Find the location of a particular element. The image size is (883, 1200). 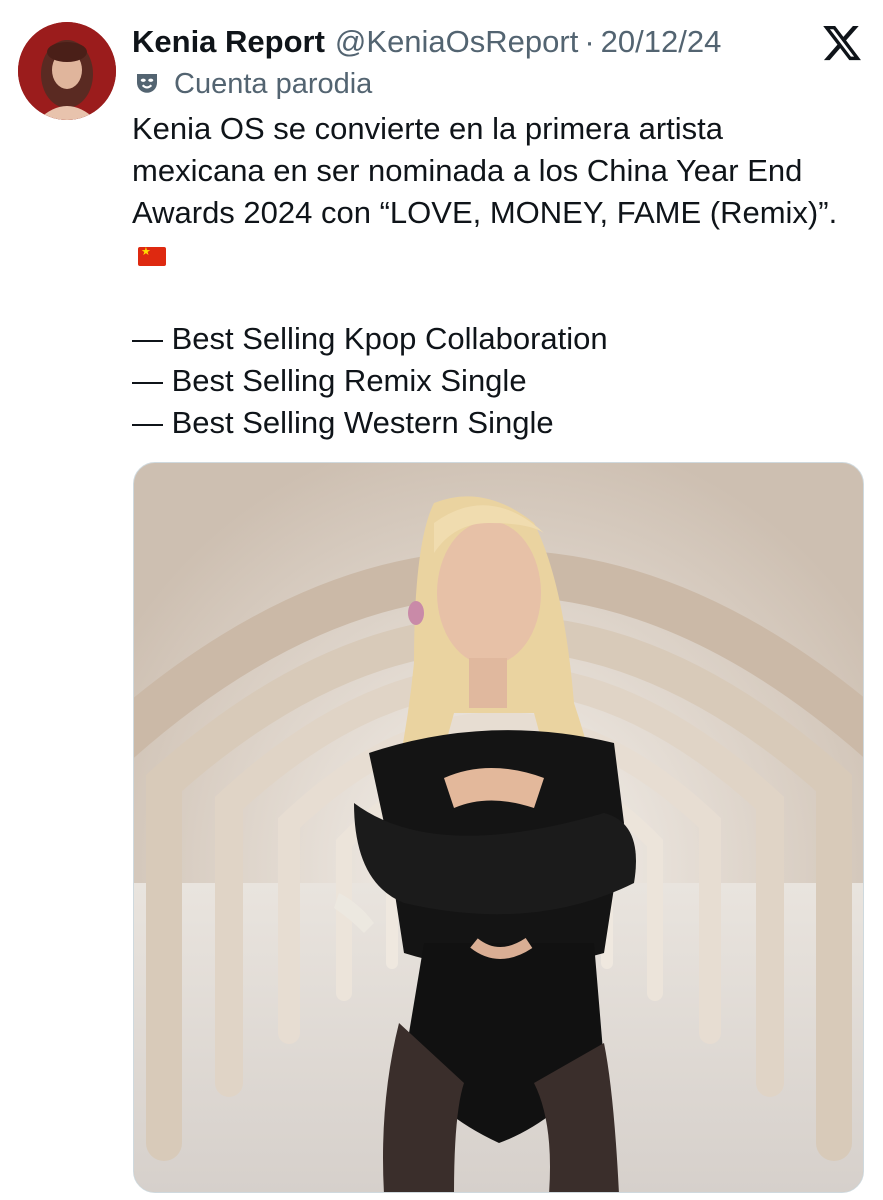

theater-mask-icon is located at coordinates (147, 84).